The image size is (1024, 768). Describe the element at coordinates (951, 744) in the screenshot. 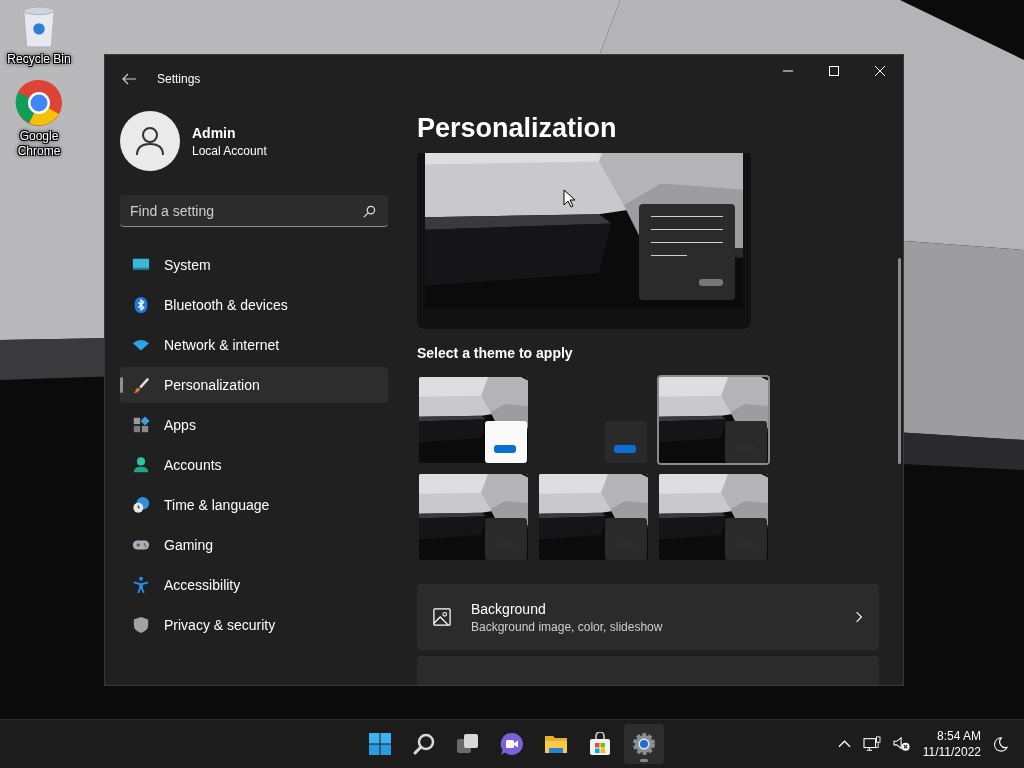

I see `clock: 8:54 AM 11/11/2022` at that location.